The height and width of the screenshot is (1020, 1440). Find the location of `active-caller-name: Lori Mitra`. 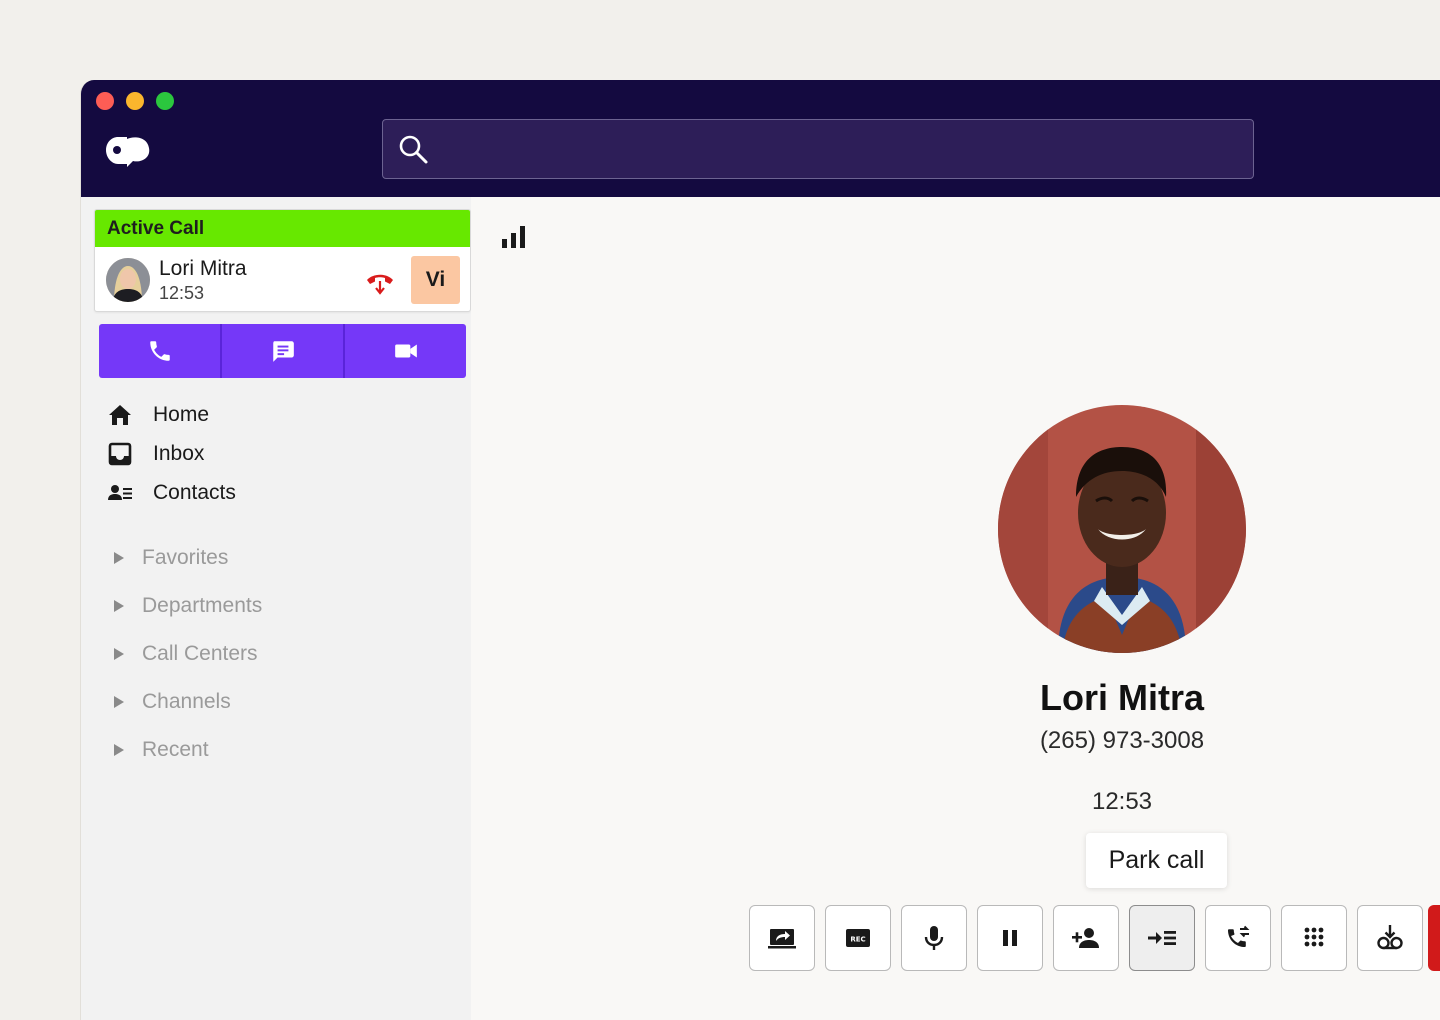

active-caller-name: Lori Mitra is located at coordinates (203, 268).